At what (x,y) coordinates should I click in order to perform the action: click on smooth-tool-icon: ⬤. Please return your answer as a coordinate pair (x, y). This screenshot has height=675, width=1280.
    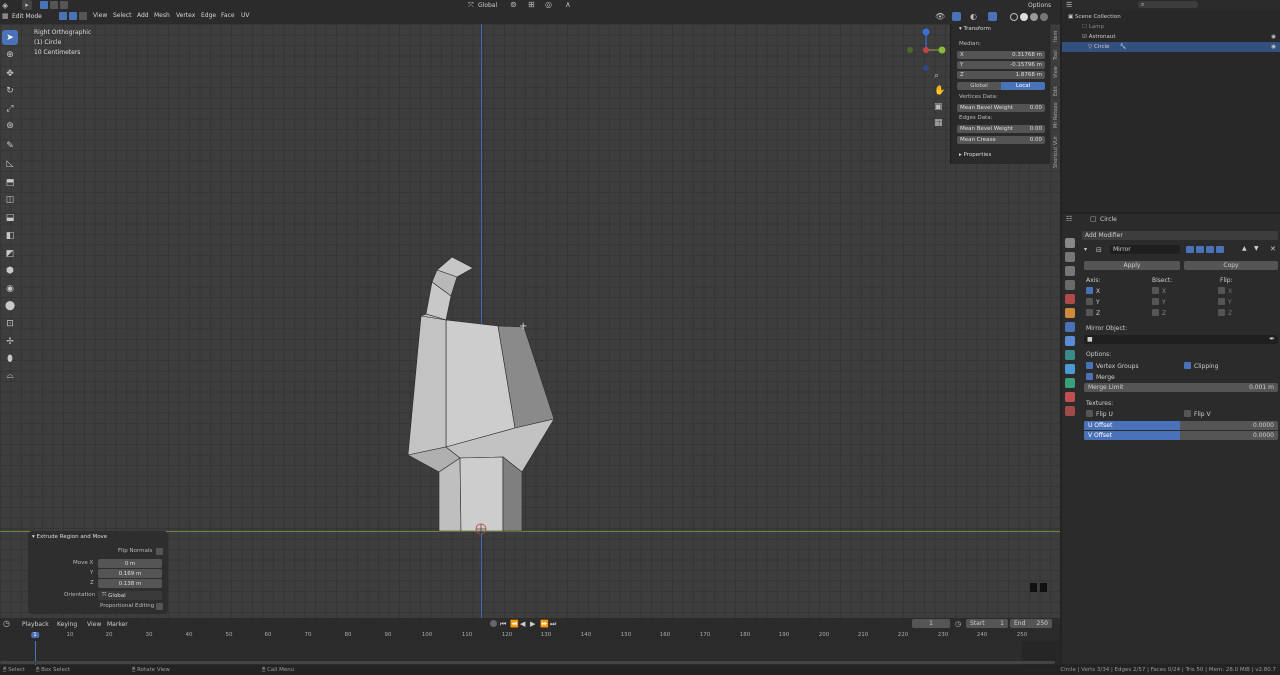
    Looking at the image, I should click on (10, 305).